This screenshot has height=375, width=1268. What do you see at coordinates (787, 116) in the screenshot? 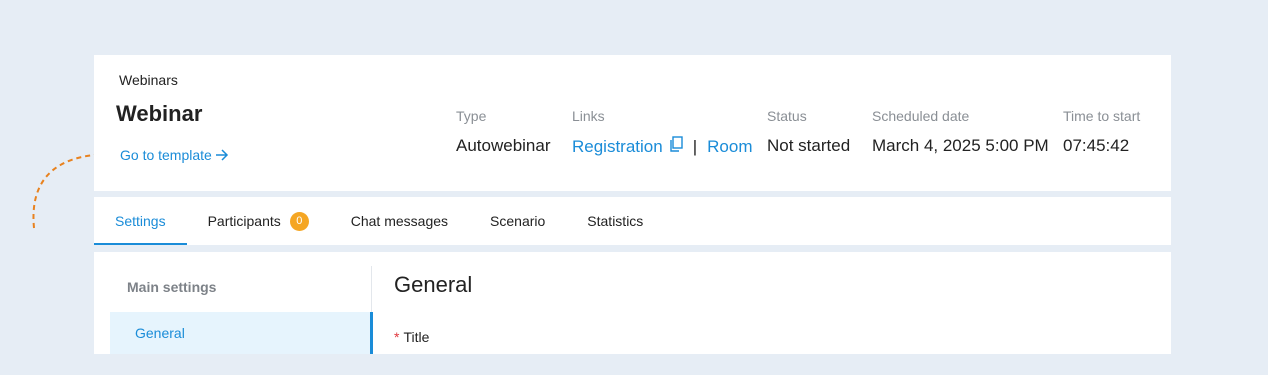
I see `status-label: Status` at bounding box center [787, 116].